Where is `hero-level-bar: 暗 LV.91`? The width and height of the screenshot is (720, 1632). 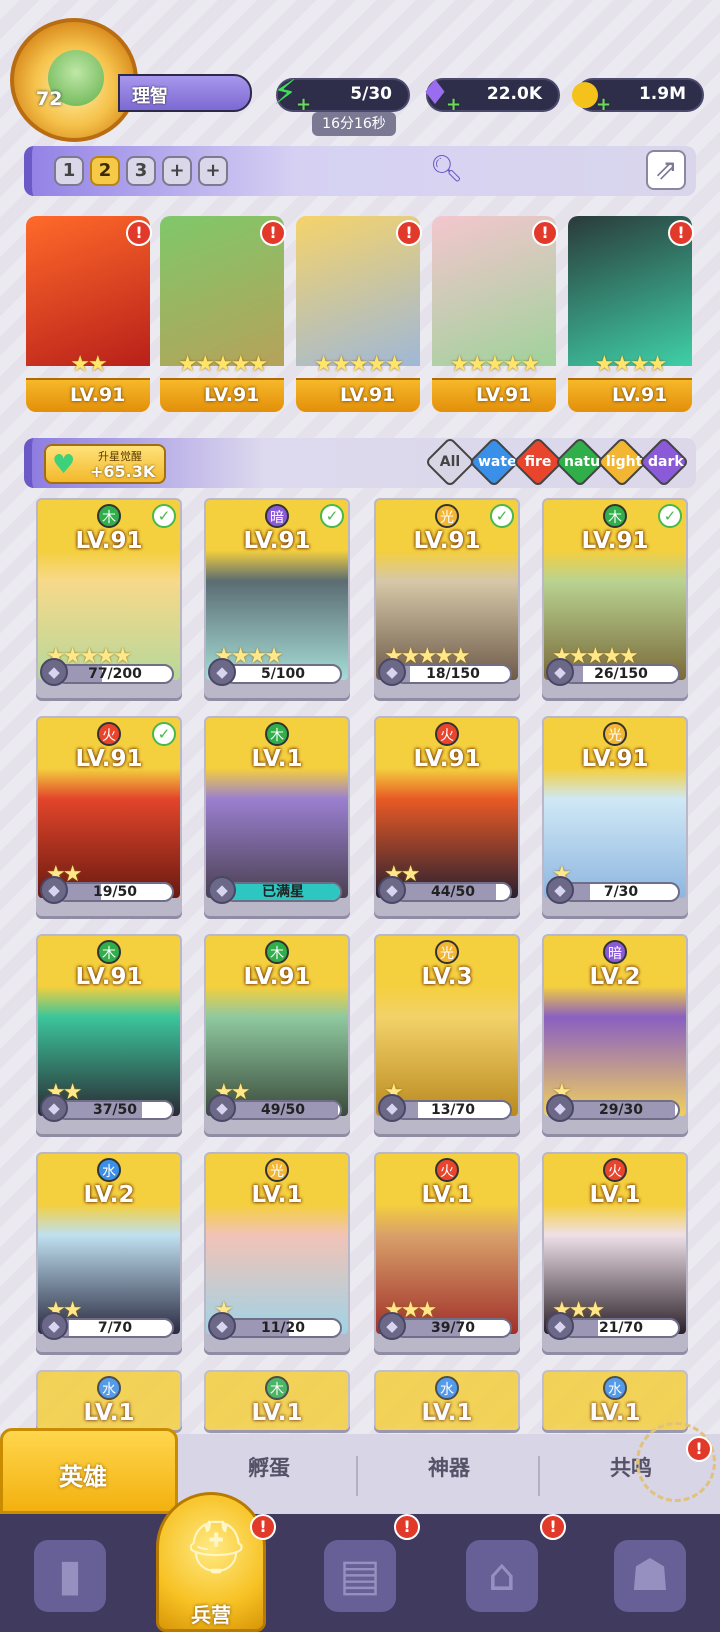
hero-level-bar: 暗 LV.91 is located at coordinates (630, 395).